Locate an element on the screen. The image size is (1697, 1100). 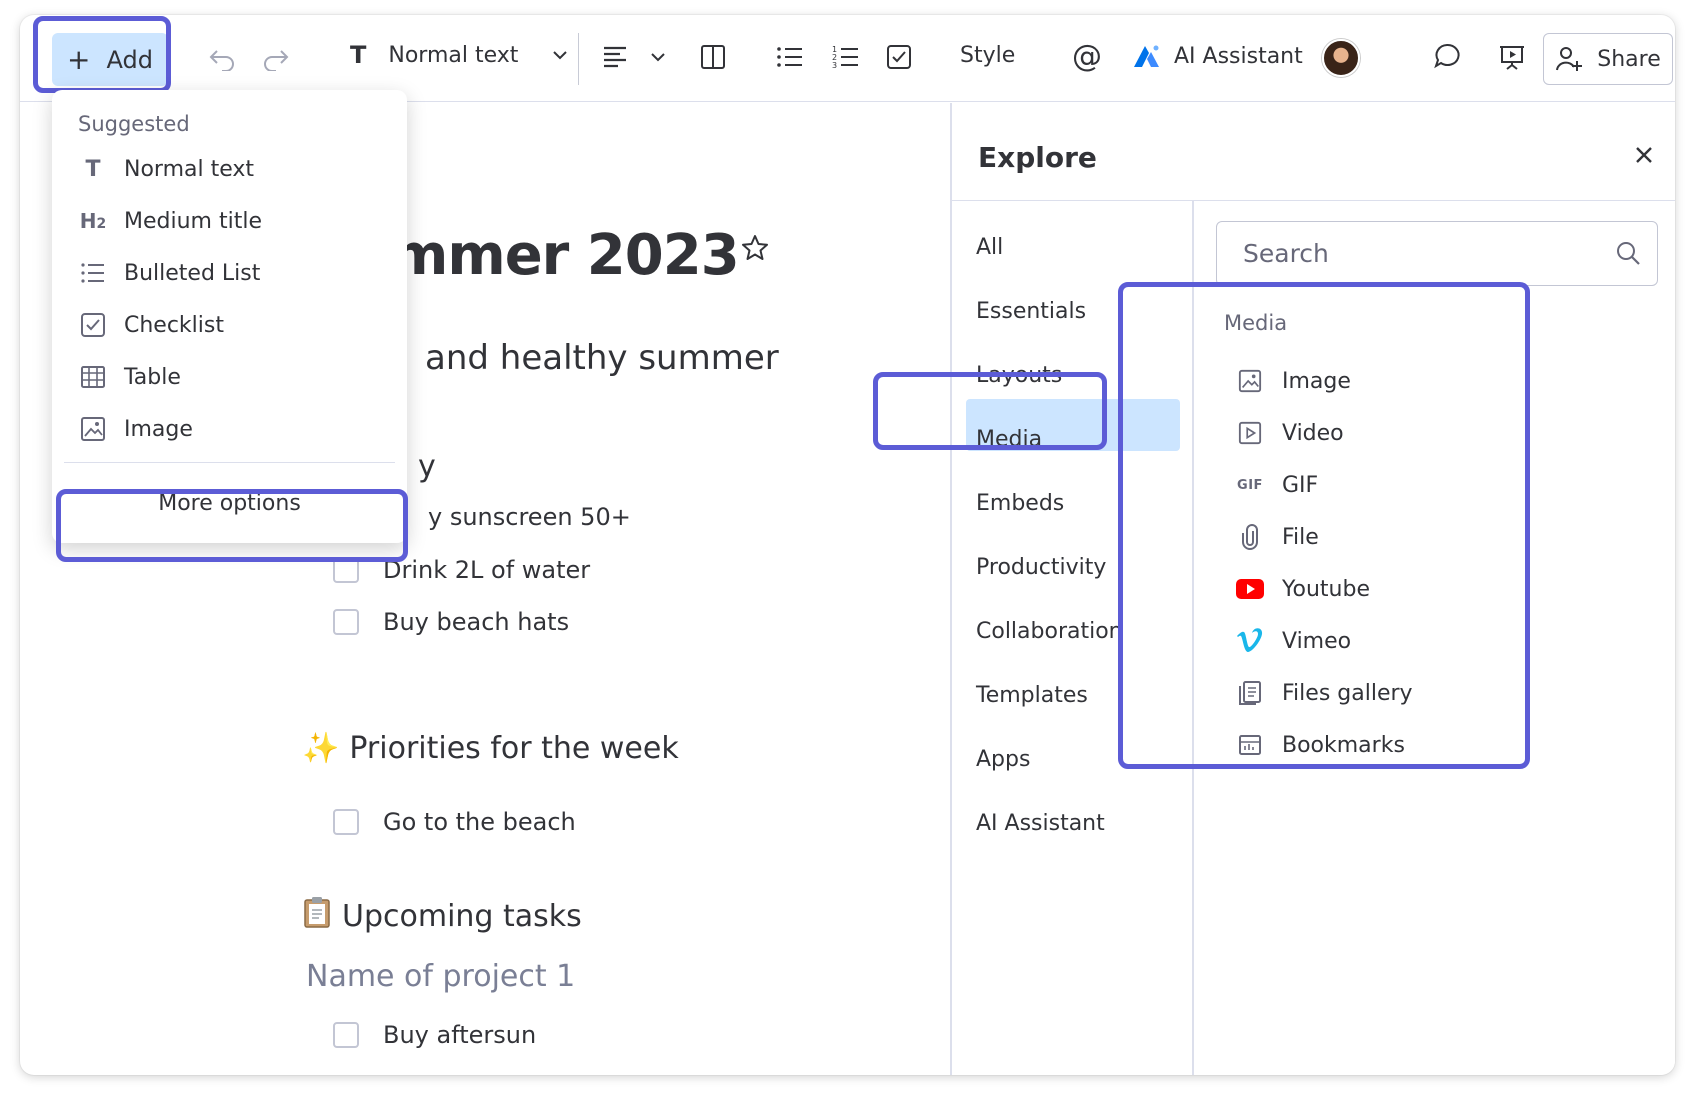
style-button: Style is located at coordinates (987, 55).